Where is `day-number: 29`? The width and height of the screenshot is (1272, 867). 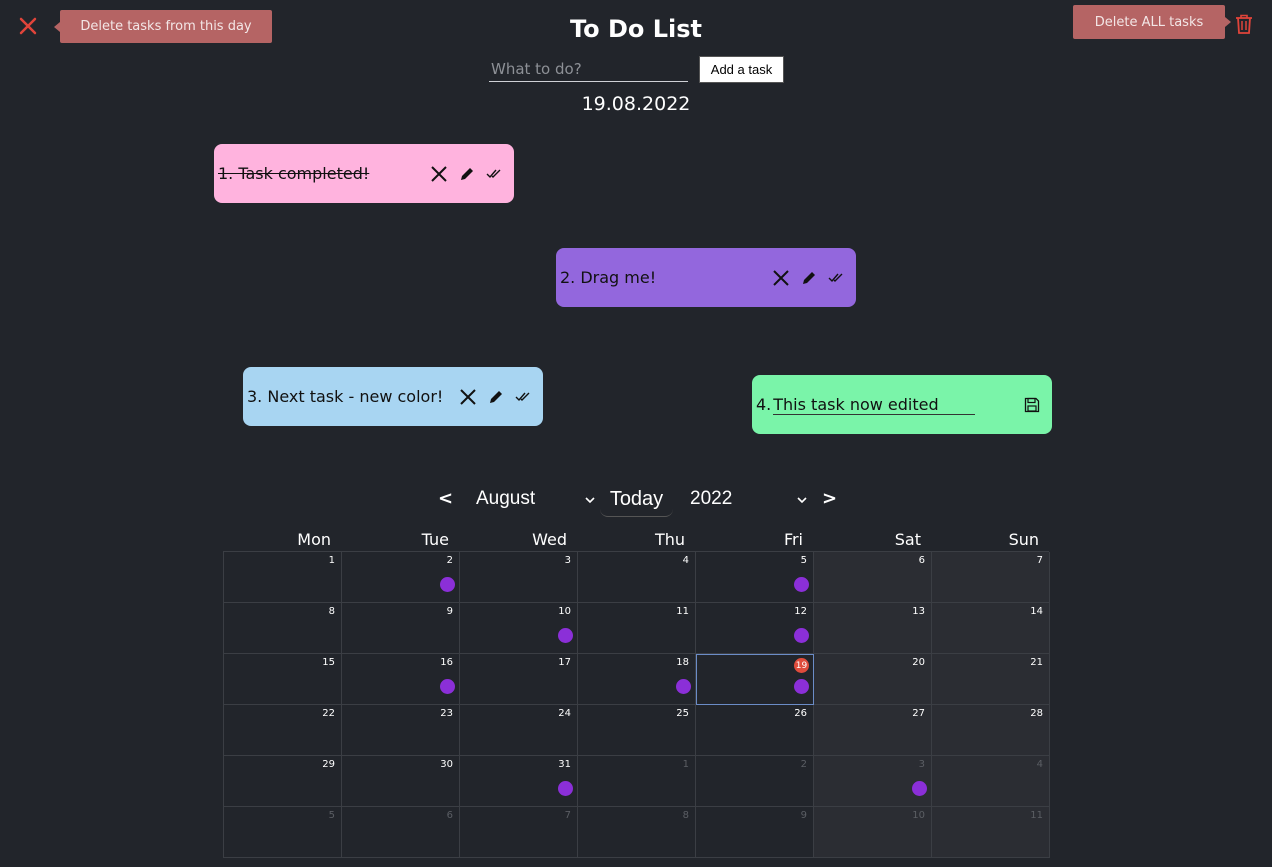
day-number: 29 is located at coordinates (328, 764).